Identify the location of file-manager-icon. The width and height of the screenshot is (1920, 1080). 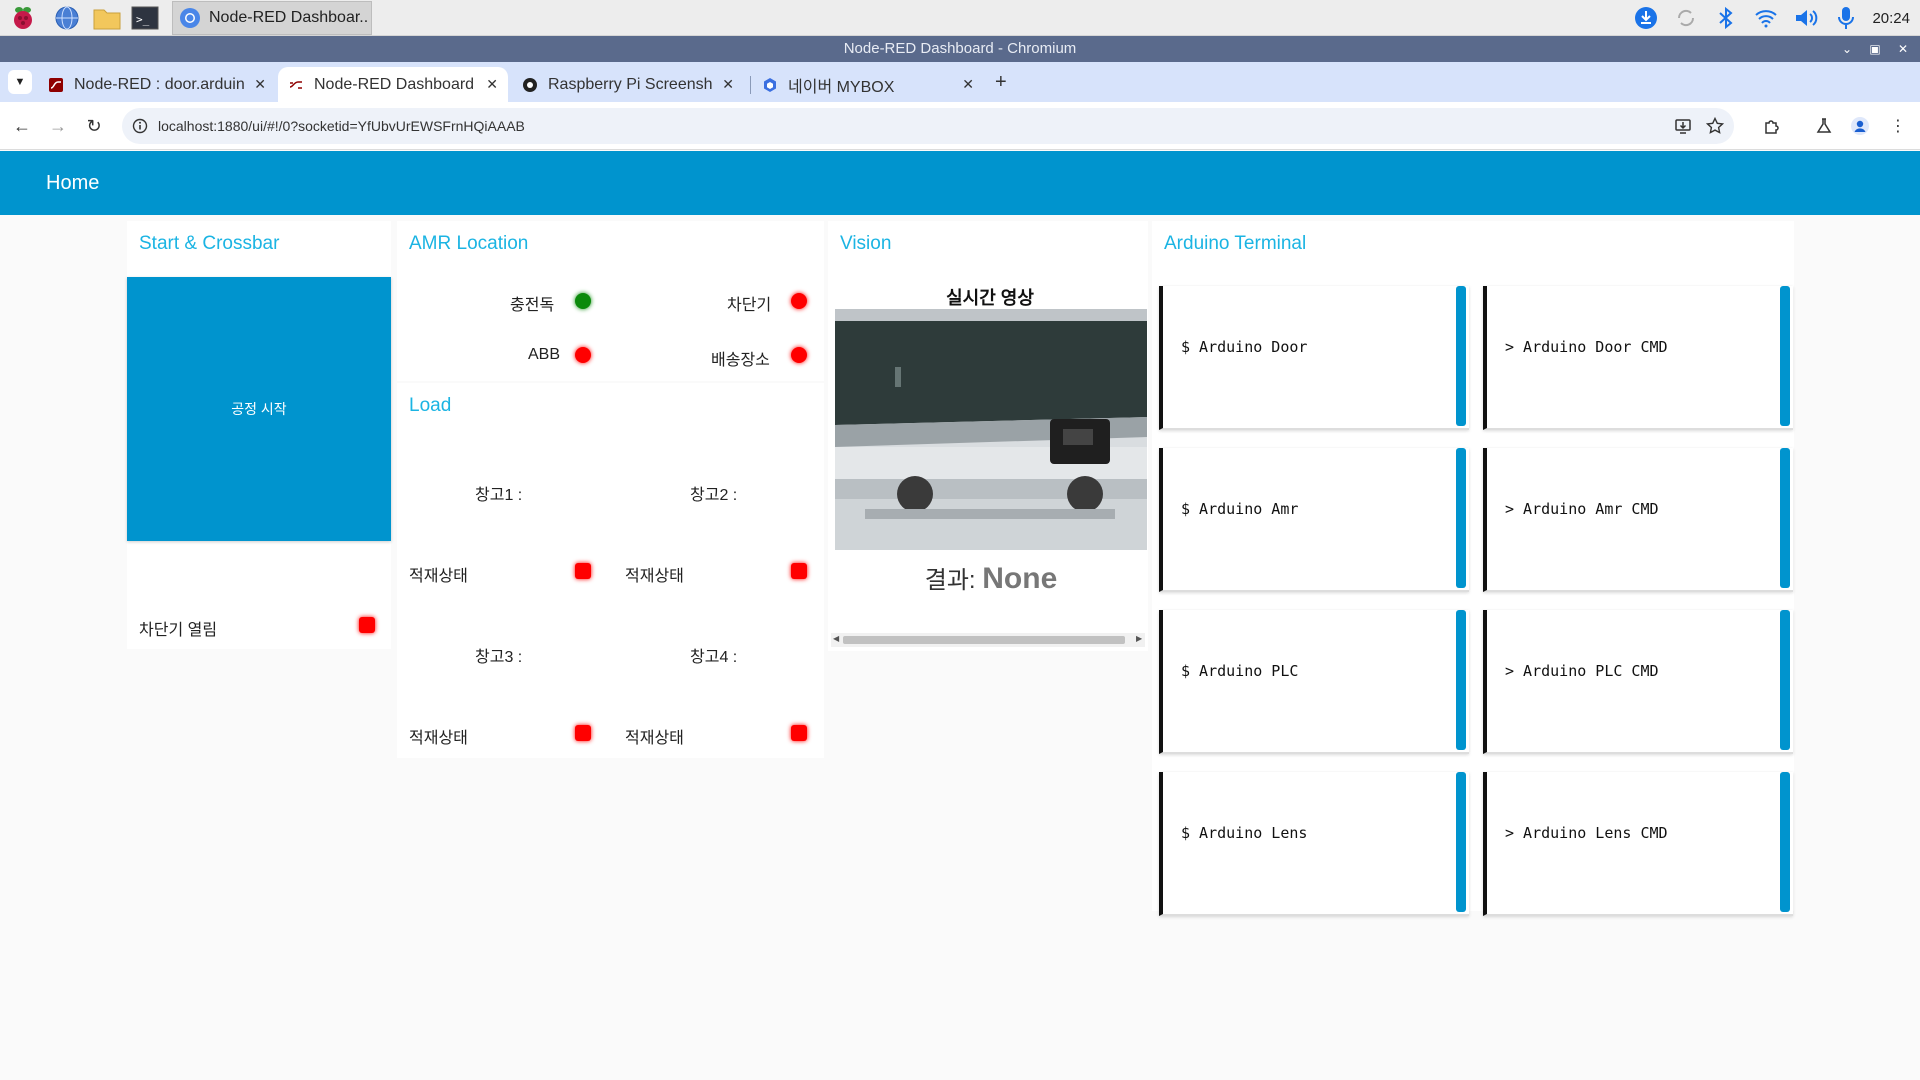
(107, 18).